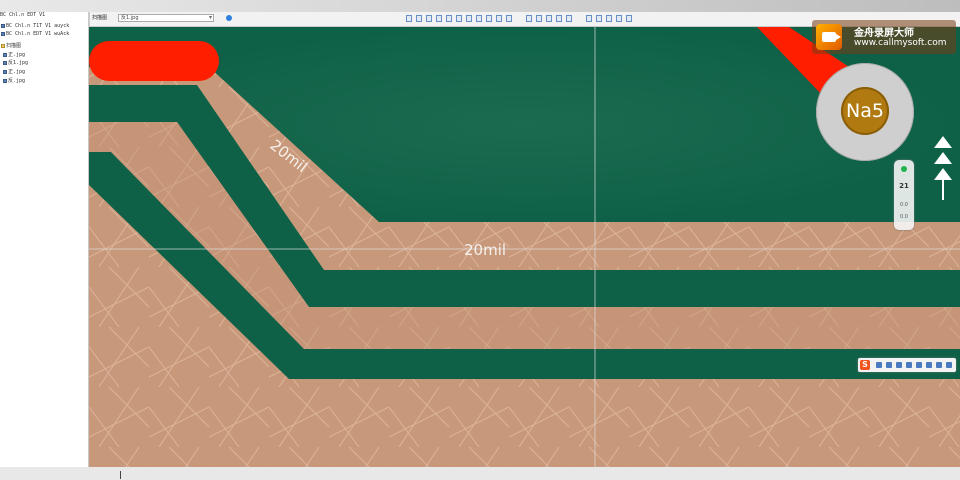 This screenshot has height=480, width=960. What do you see at coordinates (879, 365) in the screenshot?
I see `ime-lang-icon` at bounding box center [879, 365].